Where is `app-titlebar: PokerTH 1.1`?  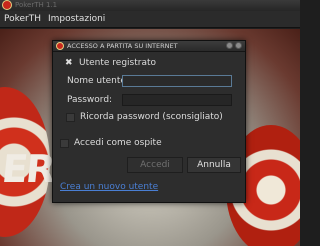
app-titlebar: PokerTH 1.1 is located at coordinates (150, 5).